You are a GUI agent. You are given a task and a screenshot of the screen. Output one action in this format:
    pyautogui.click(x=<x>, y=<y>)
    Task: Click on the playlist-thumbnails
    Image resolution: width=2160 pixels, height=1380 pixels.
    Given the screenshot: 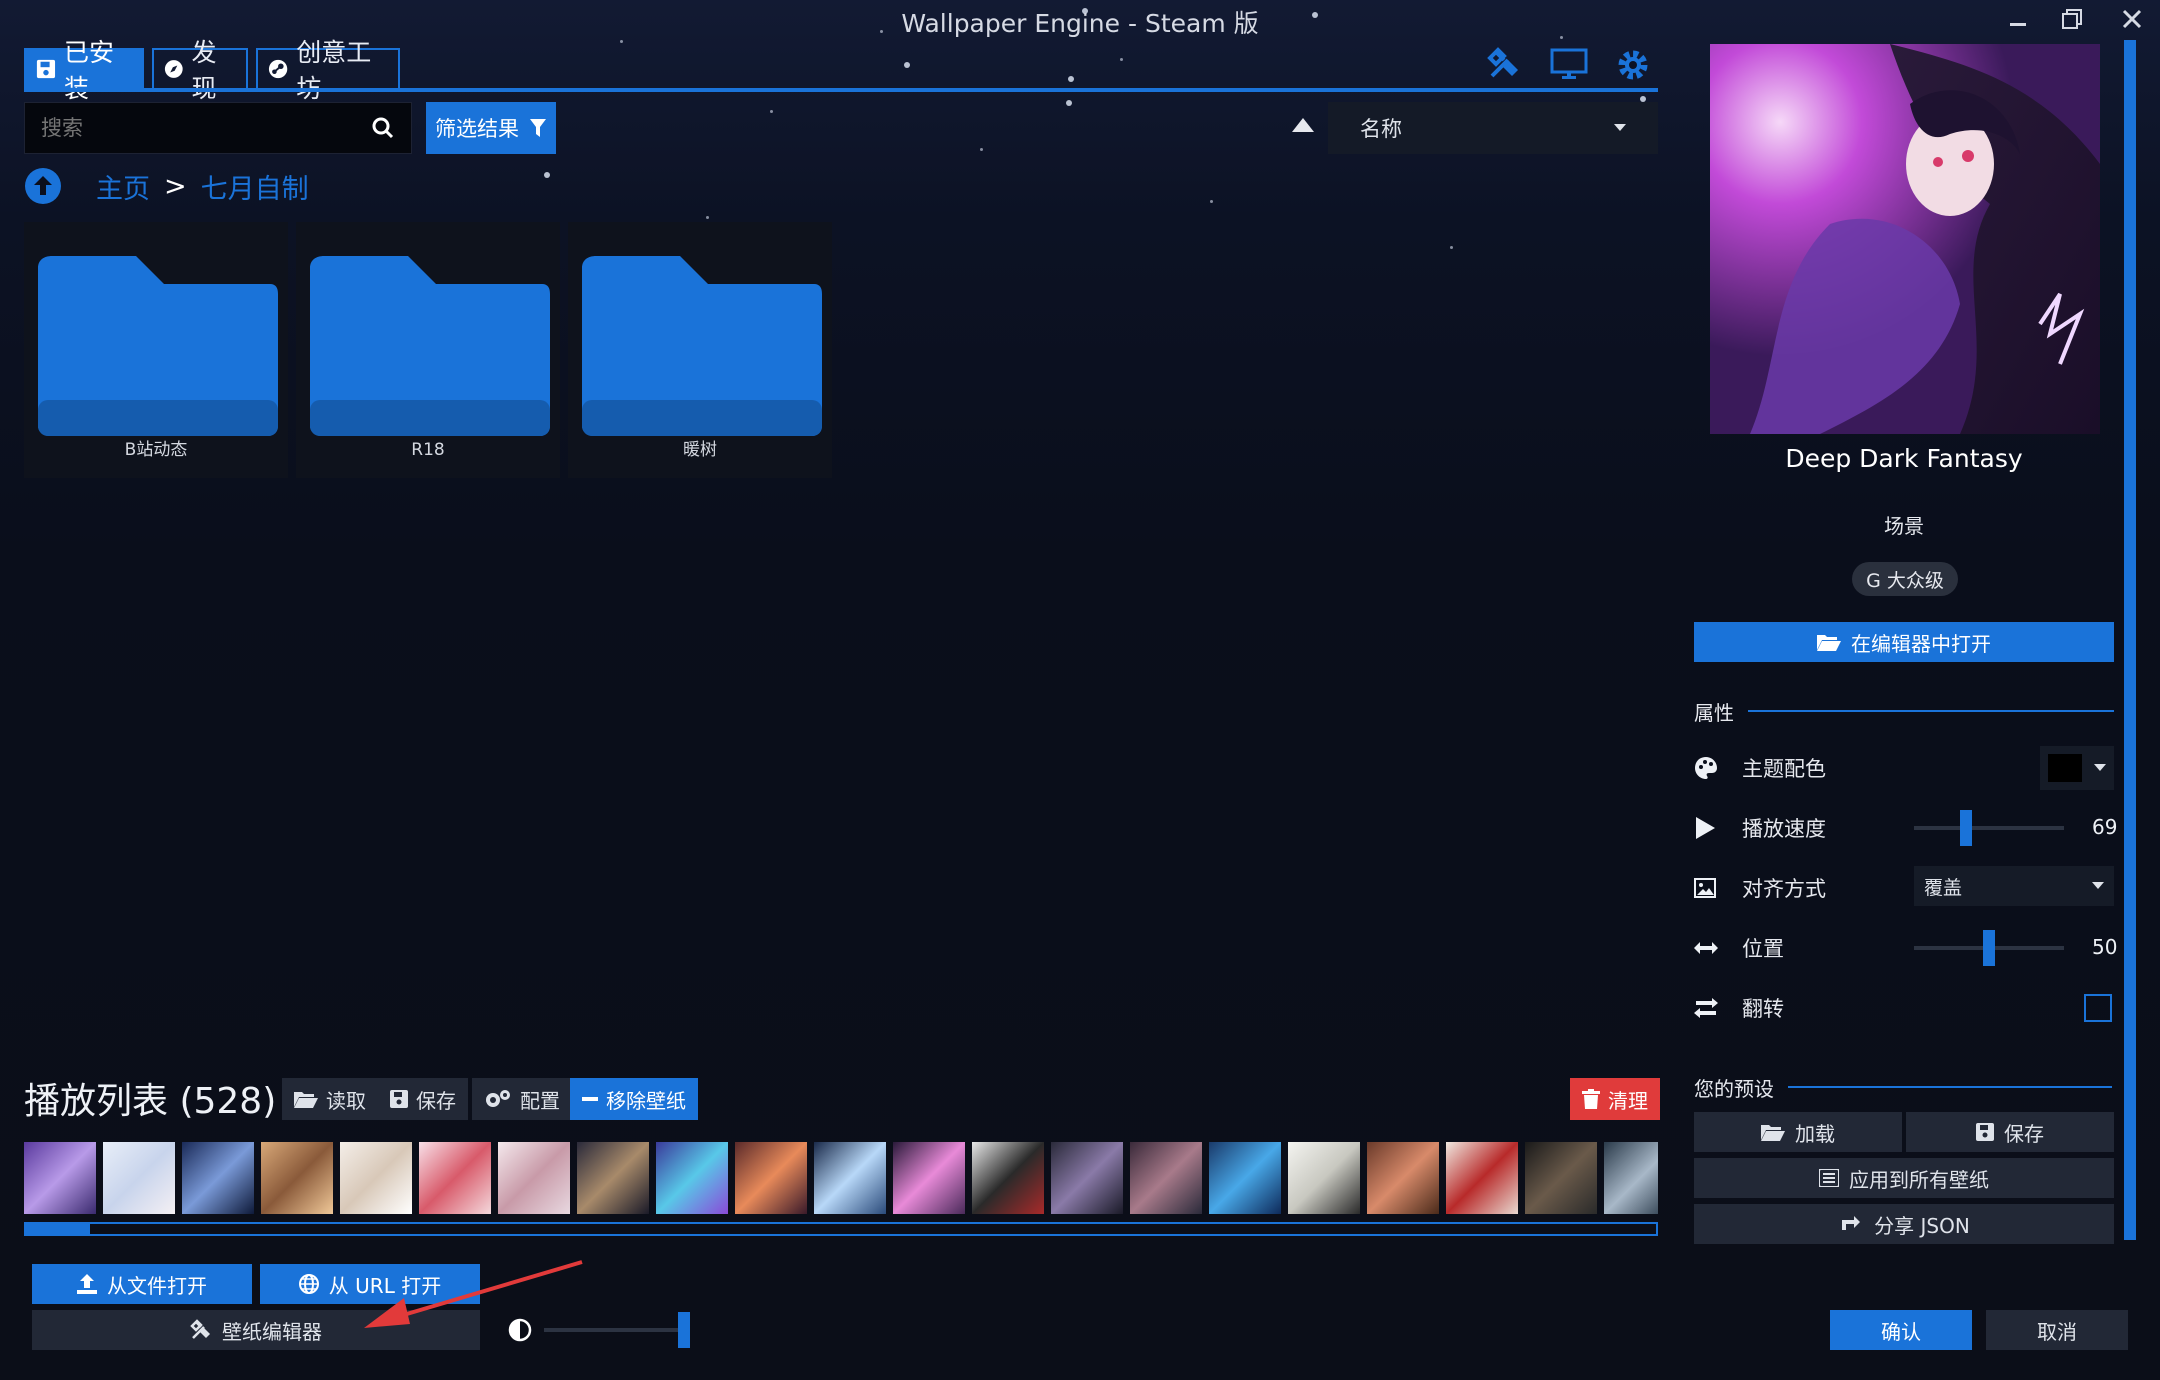 What is the action you would take?
    pyautogui.click(x=841, y=1178)
    